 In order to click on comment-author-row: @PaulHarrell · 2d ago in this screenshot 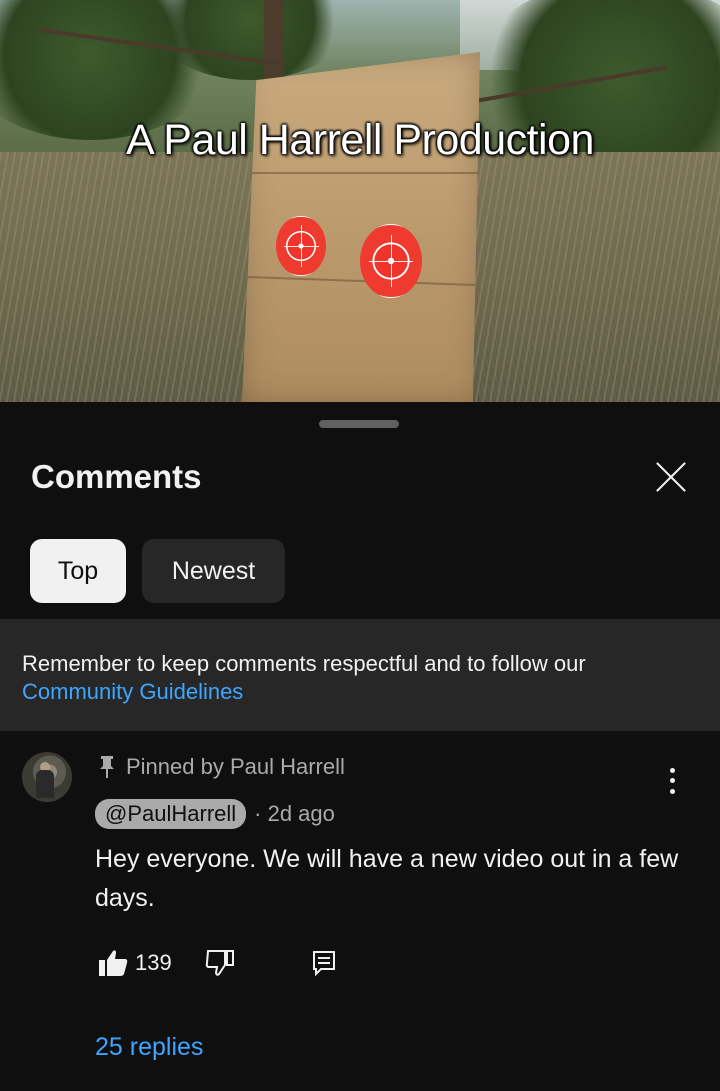, I will do `click(215, 814)`.